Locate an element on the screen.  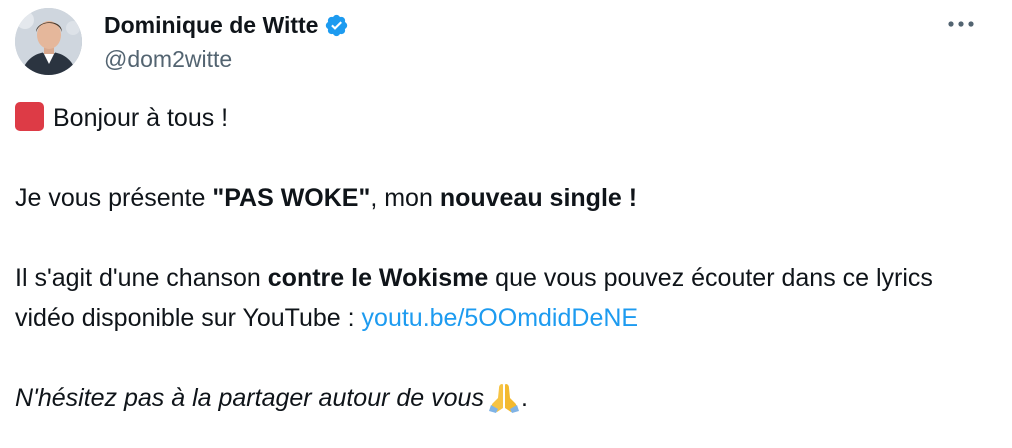
avatar is located at coordinates (48, 41).